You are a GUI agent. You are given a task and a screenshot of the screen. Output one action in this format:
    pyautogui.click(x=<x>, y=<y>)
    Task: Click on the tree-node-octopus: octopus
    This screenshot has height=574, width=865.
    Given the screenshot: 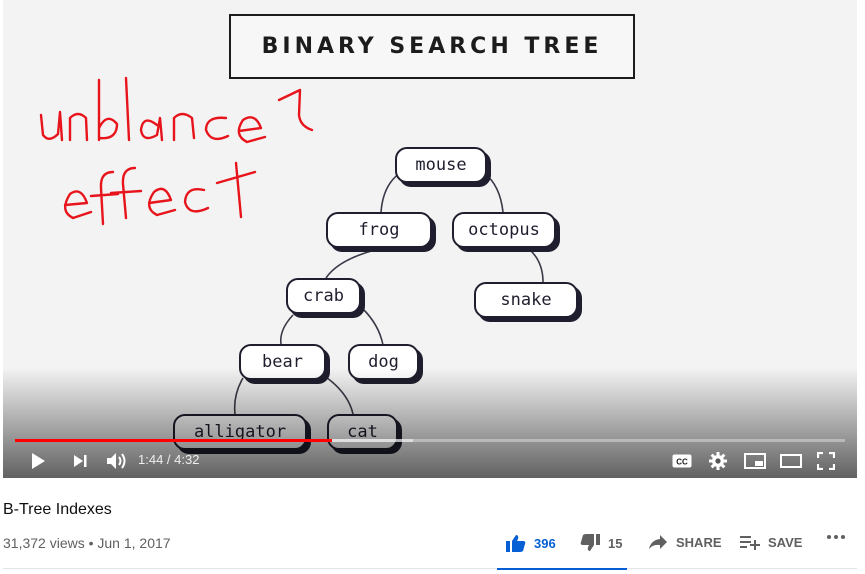 What is the action you would take?
    pyautogui.click(x=504, y=230)
    